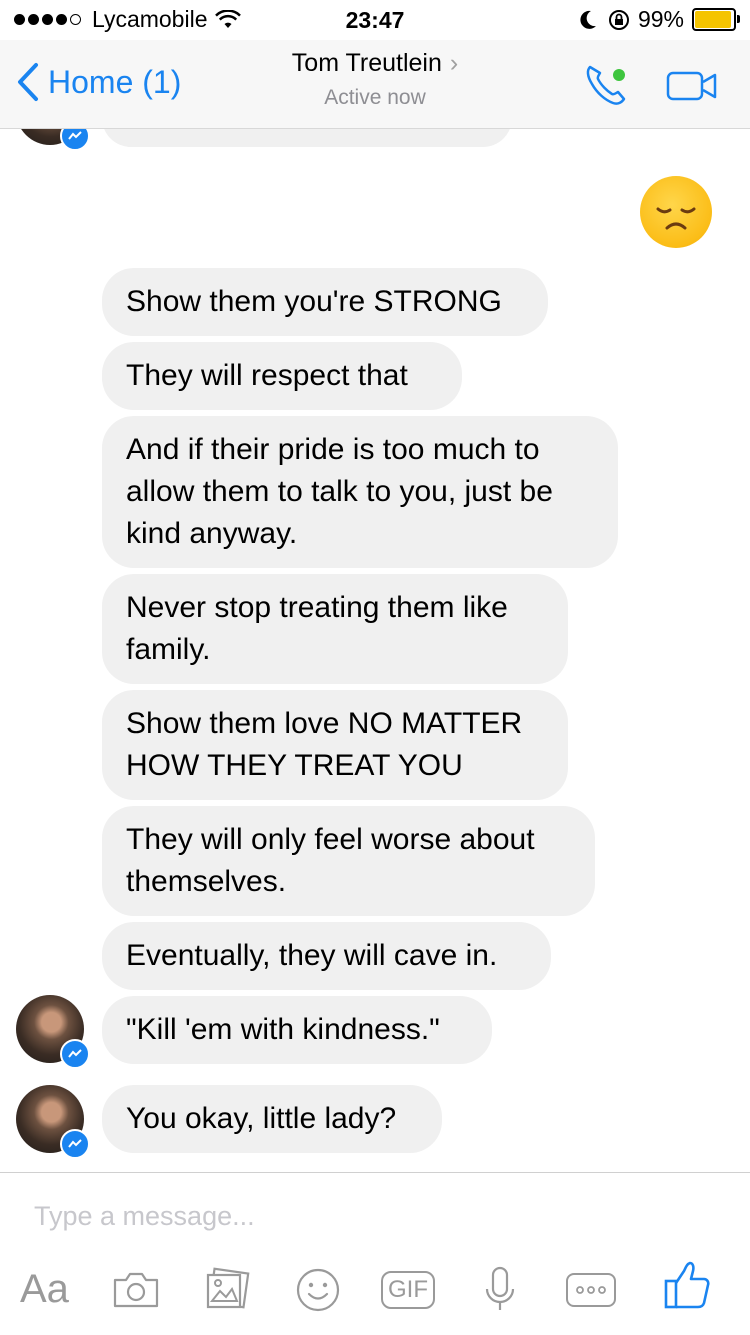  I want to click on disappointed-face-emoji, so click(676, 212).